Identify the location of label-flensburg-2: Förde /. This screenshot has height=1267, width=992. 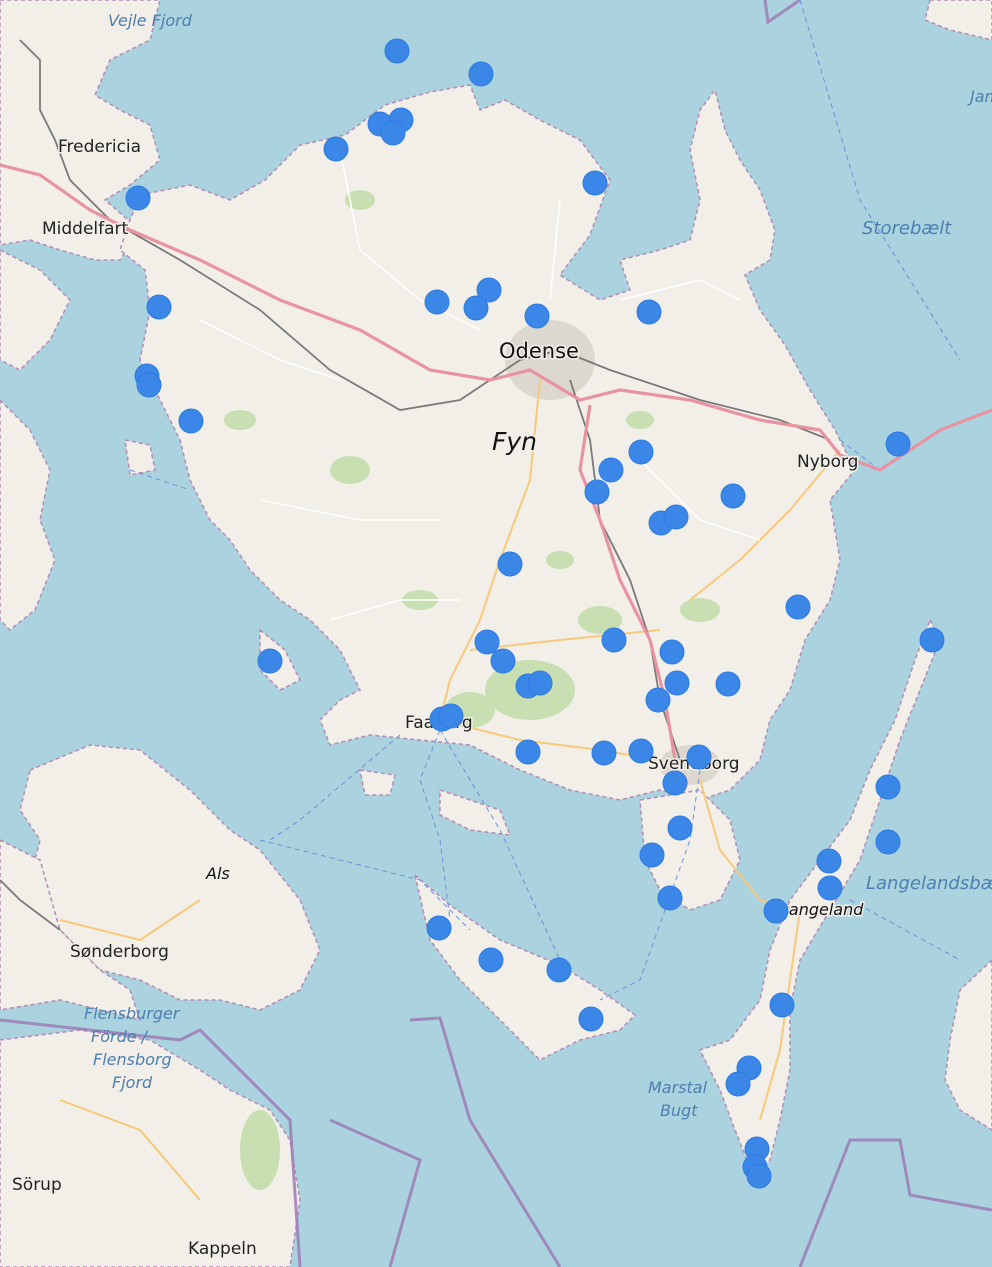
(120, 1036).